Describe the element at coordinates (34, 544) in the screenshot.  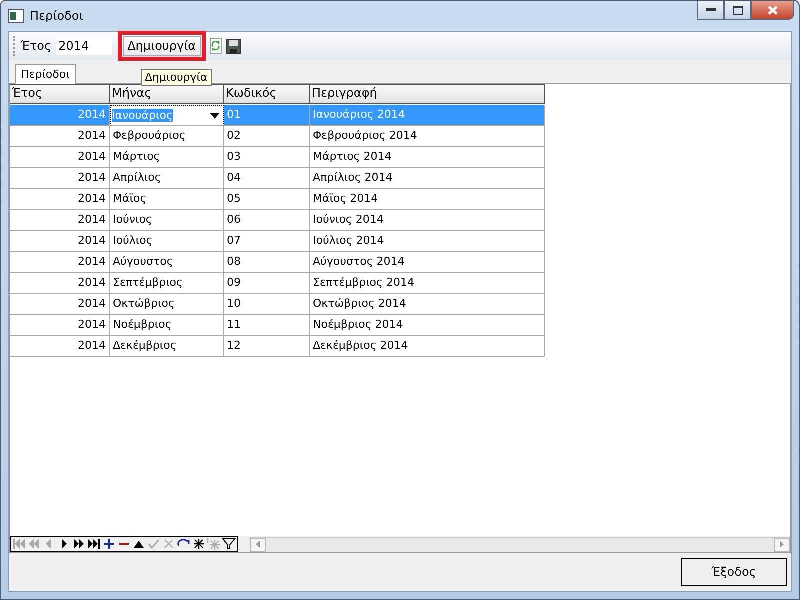
I see `rewind-icon` at that location.